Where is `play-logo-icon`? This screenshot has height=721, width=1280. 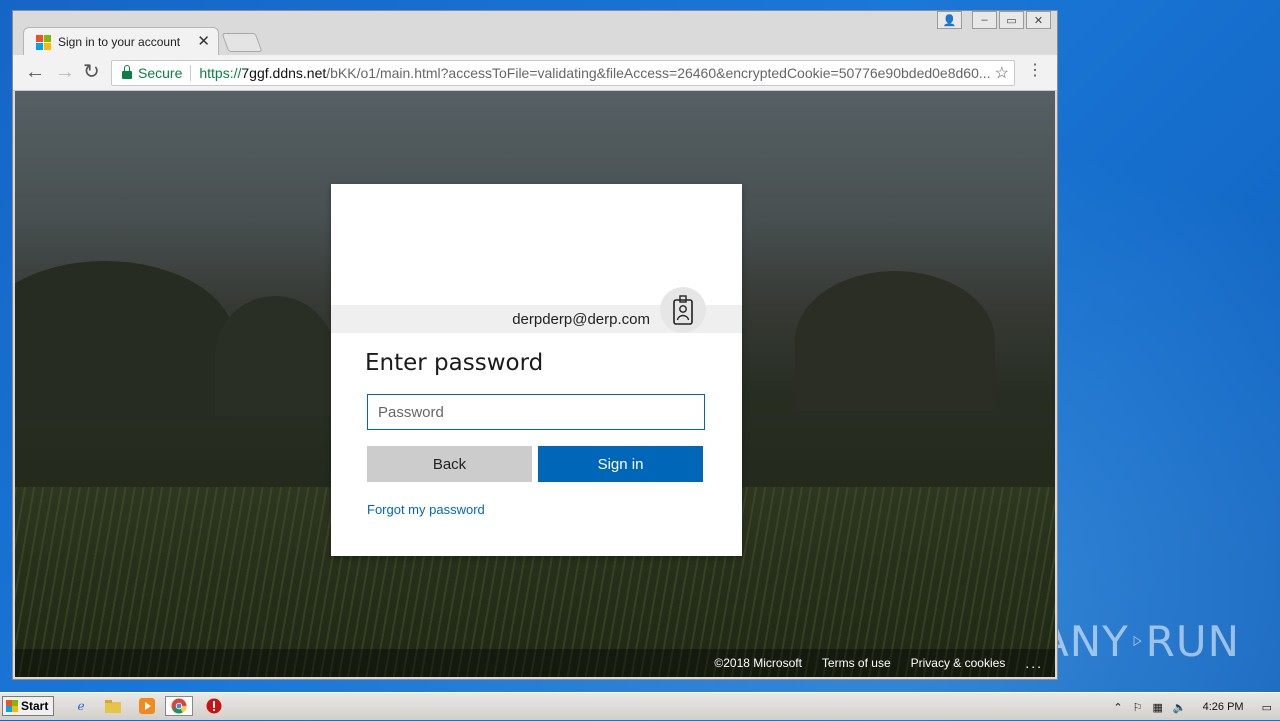 play-logo-icon is located at coordinates (1137, 641).